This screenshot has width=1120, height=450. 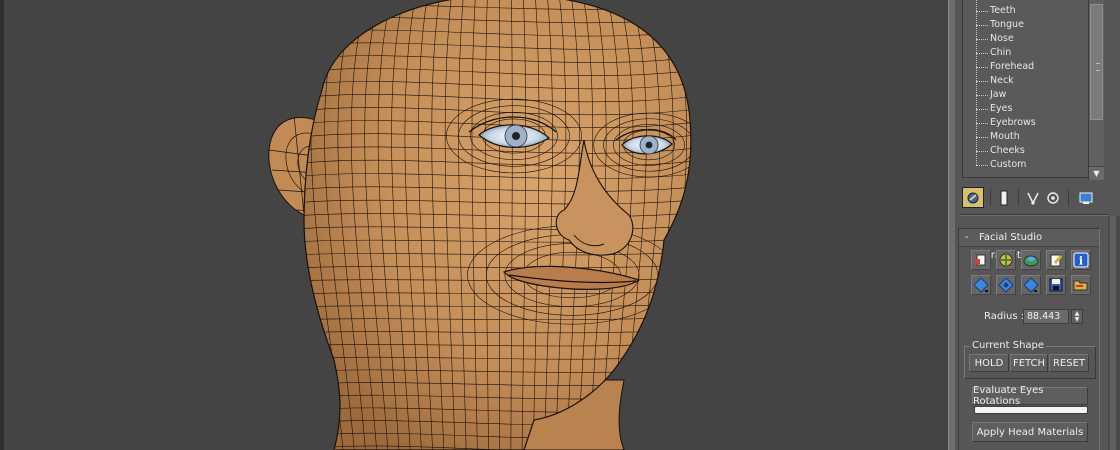 What do you see at coordinates (1003, 10) in the screenshot?
I see `tree-item-label: Teeth` at bounding box center [1003, 10].